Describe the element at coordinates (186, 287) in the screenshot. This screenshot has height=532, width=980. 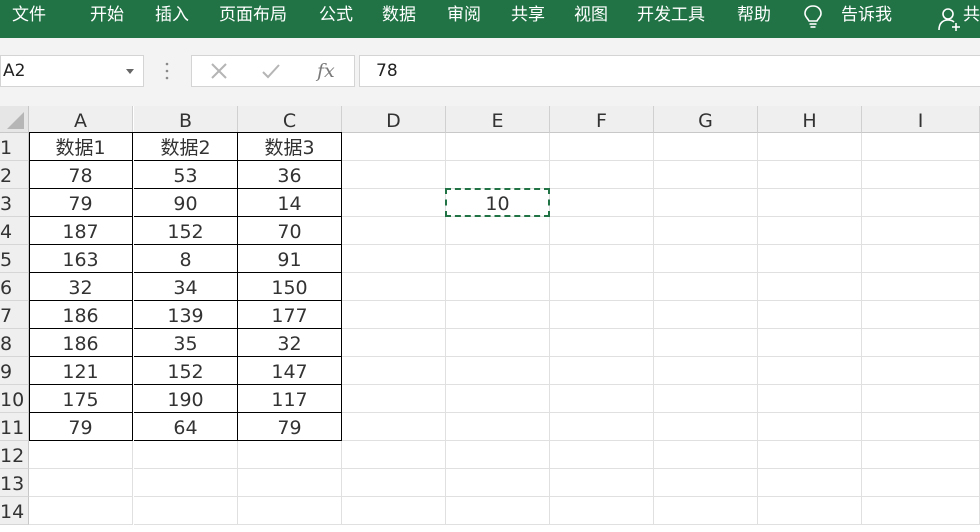
I see `cell-b6: 34` at that location.